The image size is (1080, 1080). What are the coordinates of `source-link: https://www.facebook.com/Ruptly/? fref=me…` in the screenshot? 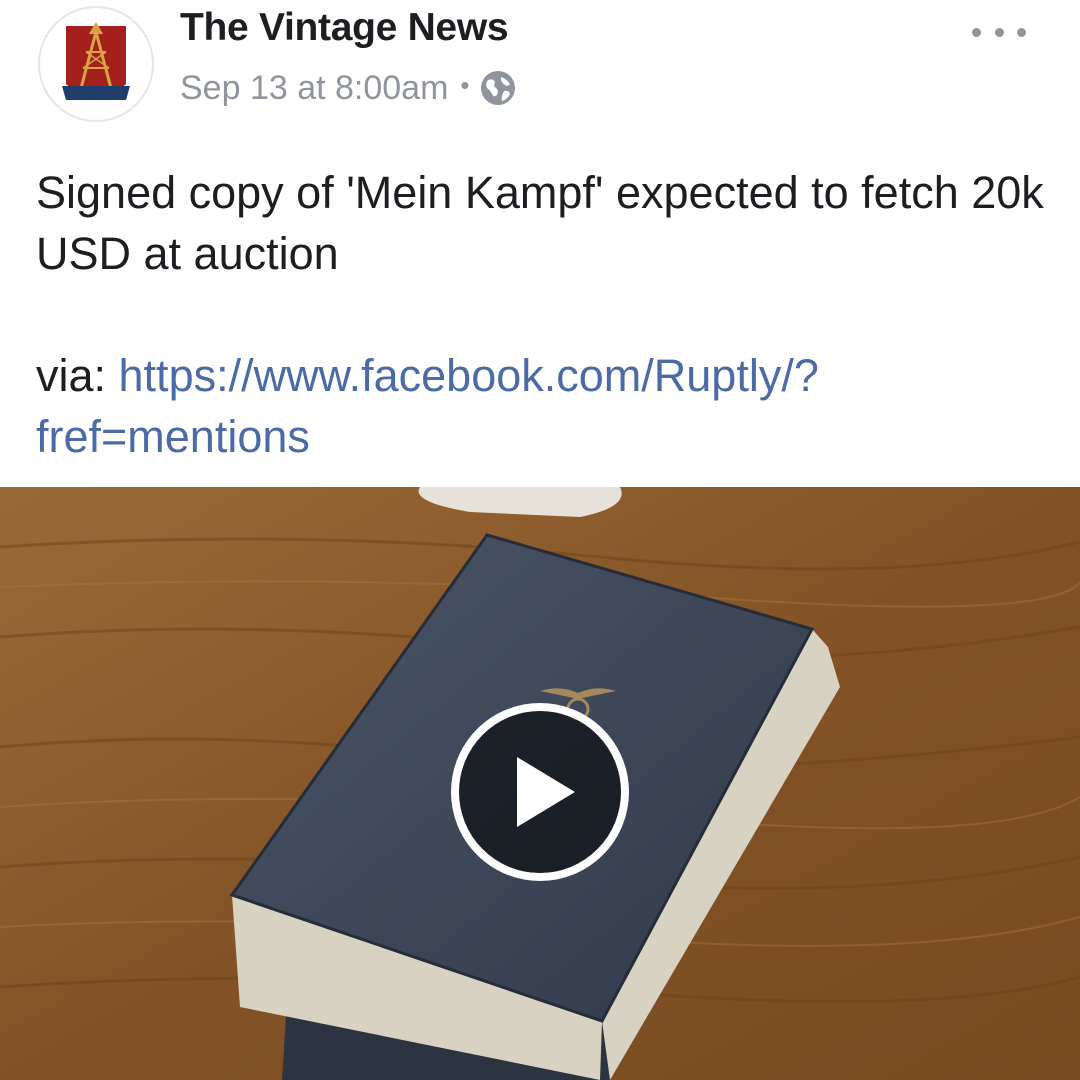 It's located at (427, 406).